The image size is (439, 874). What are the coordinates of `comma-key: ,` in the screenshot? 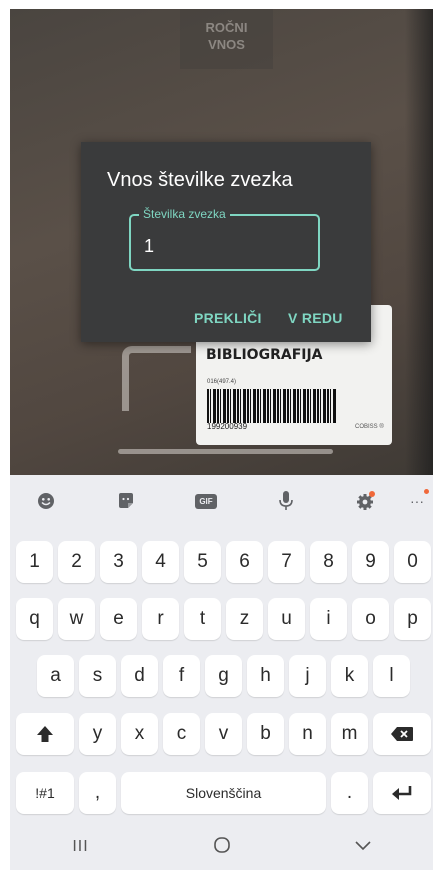 It's located at (97, 793).